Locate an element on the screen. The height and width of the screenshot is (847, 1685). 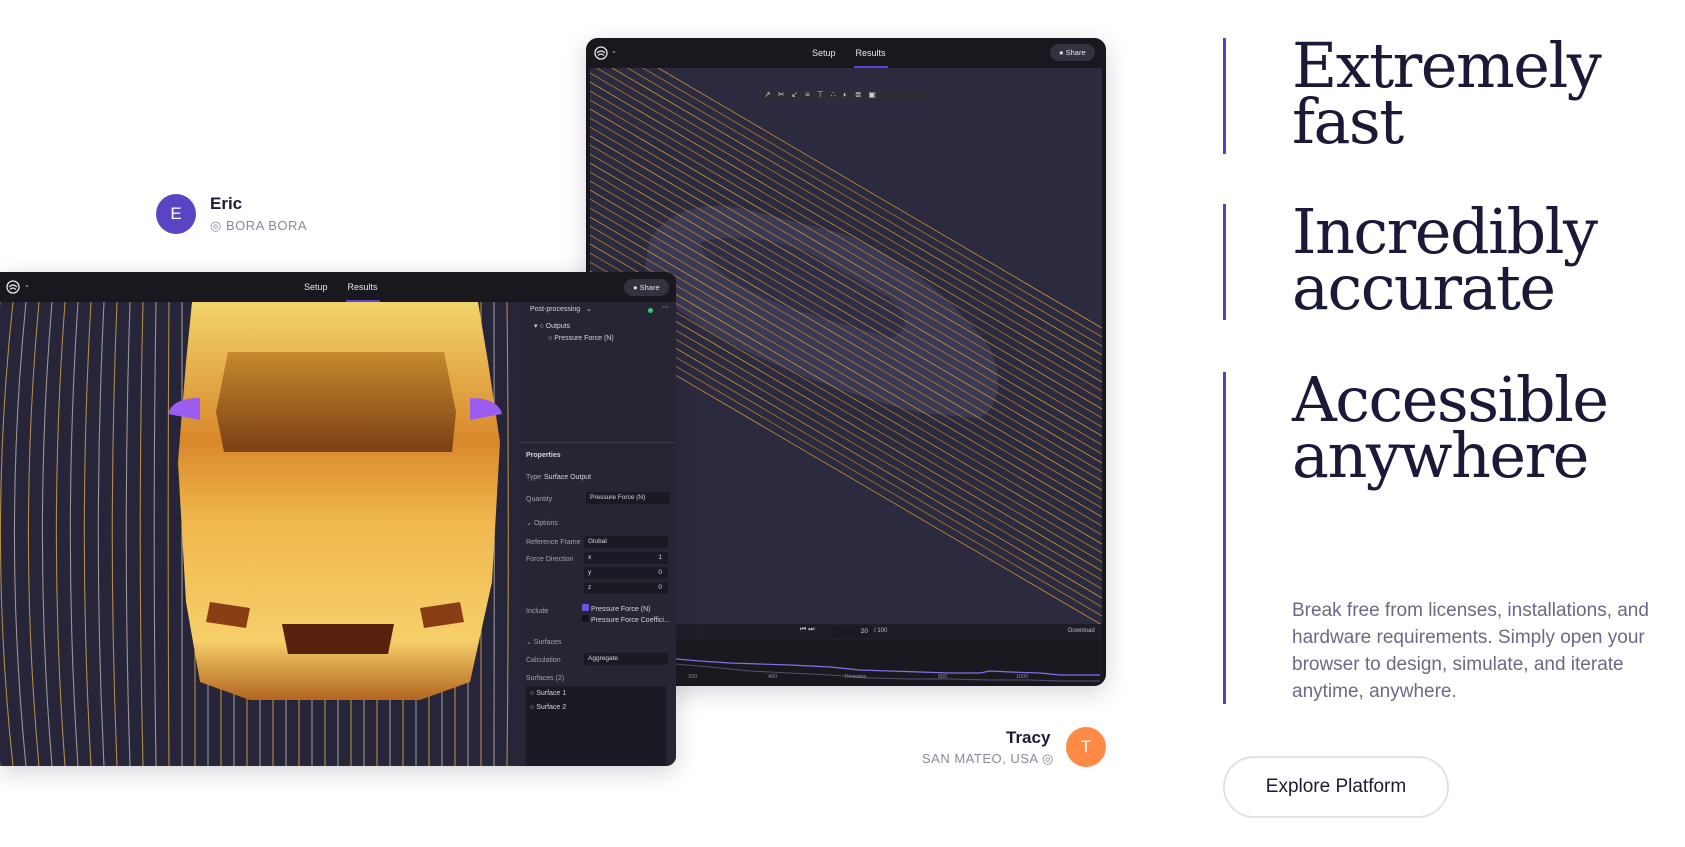
tree-item-label: Pressure Force (N) is located at coordinates (584, 338).